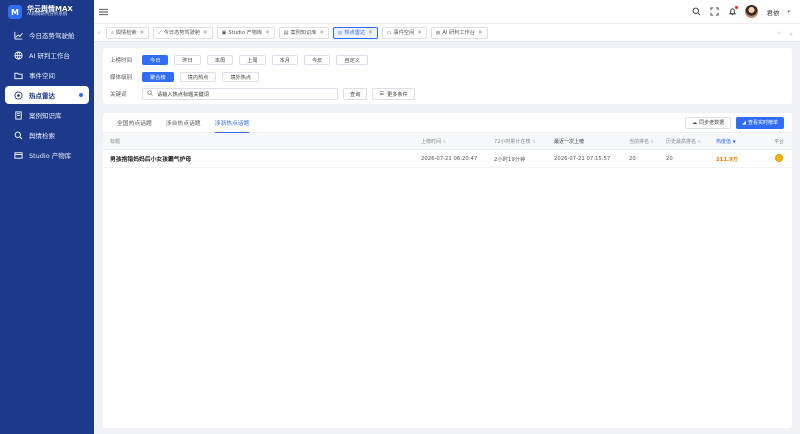 Image resolution: width=800 pixels, height=434 pixels. What do you see at coordinates (791, 33) in the screenshot?
I see `chevron-down-icon: ⌄` at bounding box center [791, 33].